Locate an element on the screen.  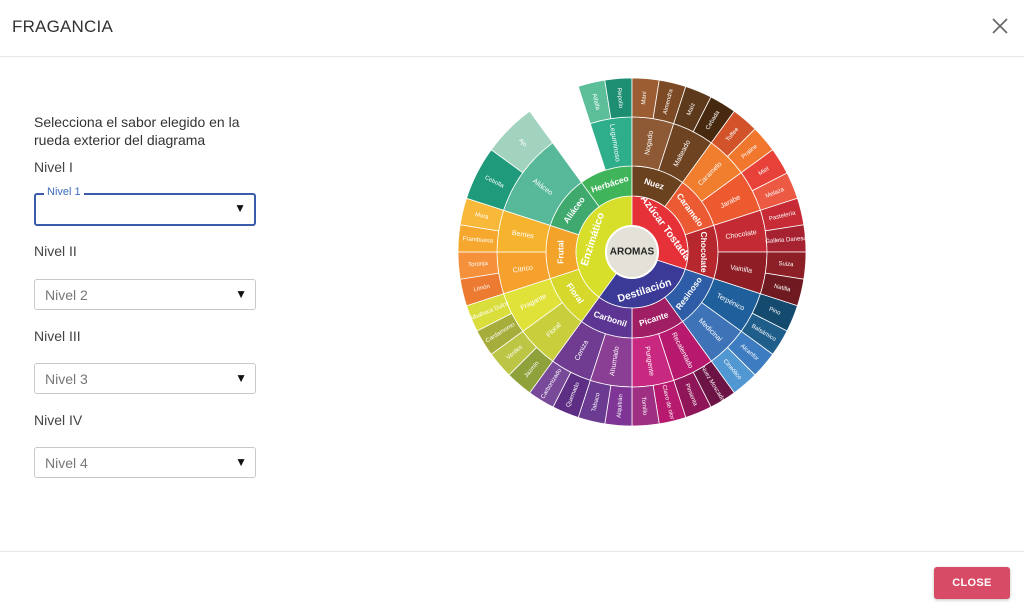
level-4-placeholder: Nivel 4 is located at coordinates (66, 463).